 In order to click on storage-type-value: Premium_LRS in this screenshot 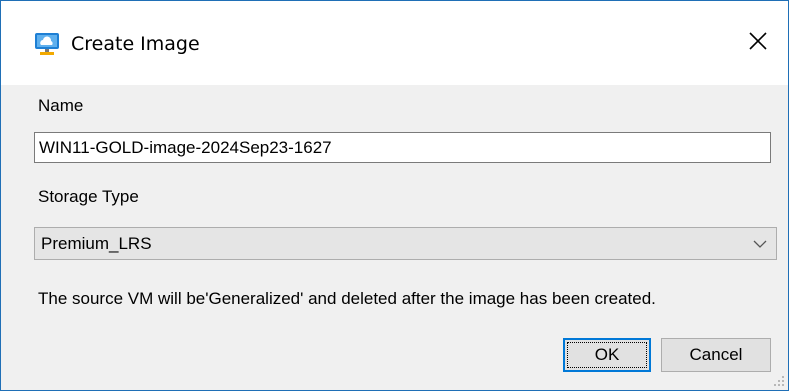, I will do `click(96, 243)`.